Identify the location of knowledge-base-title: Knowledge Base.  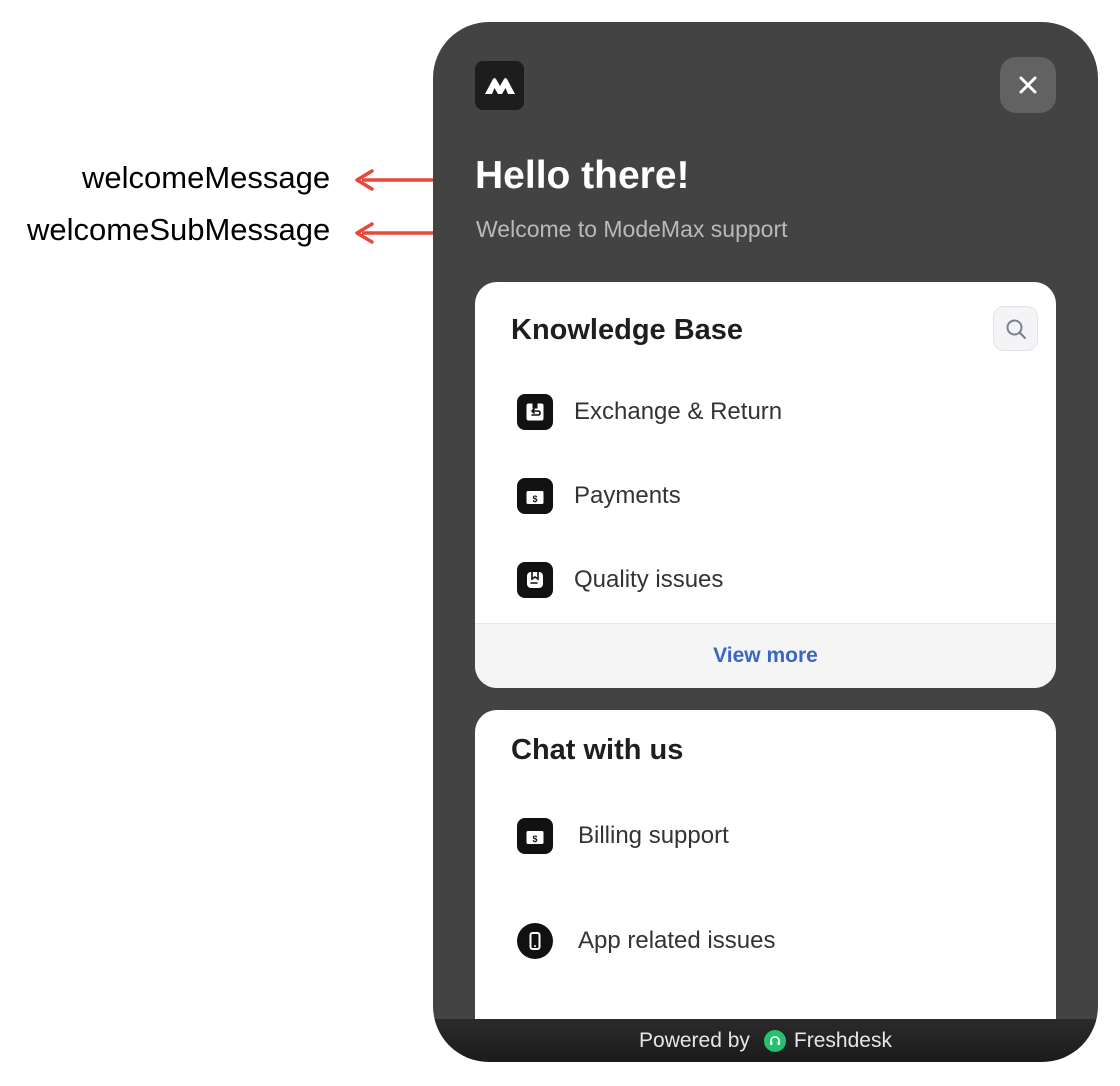
(627, 330).